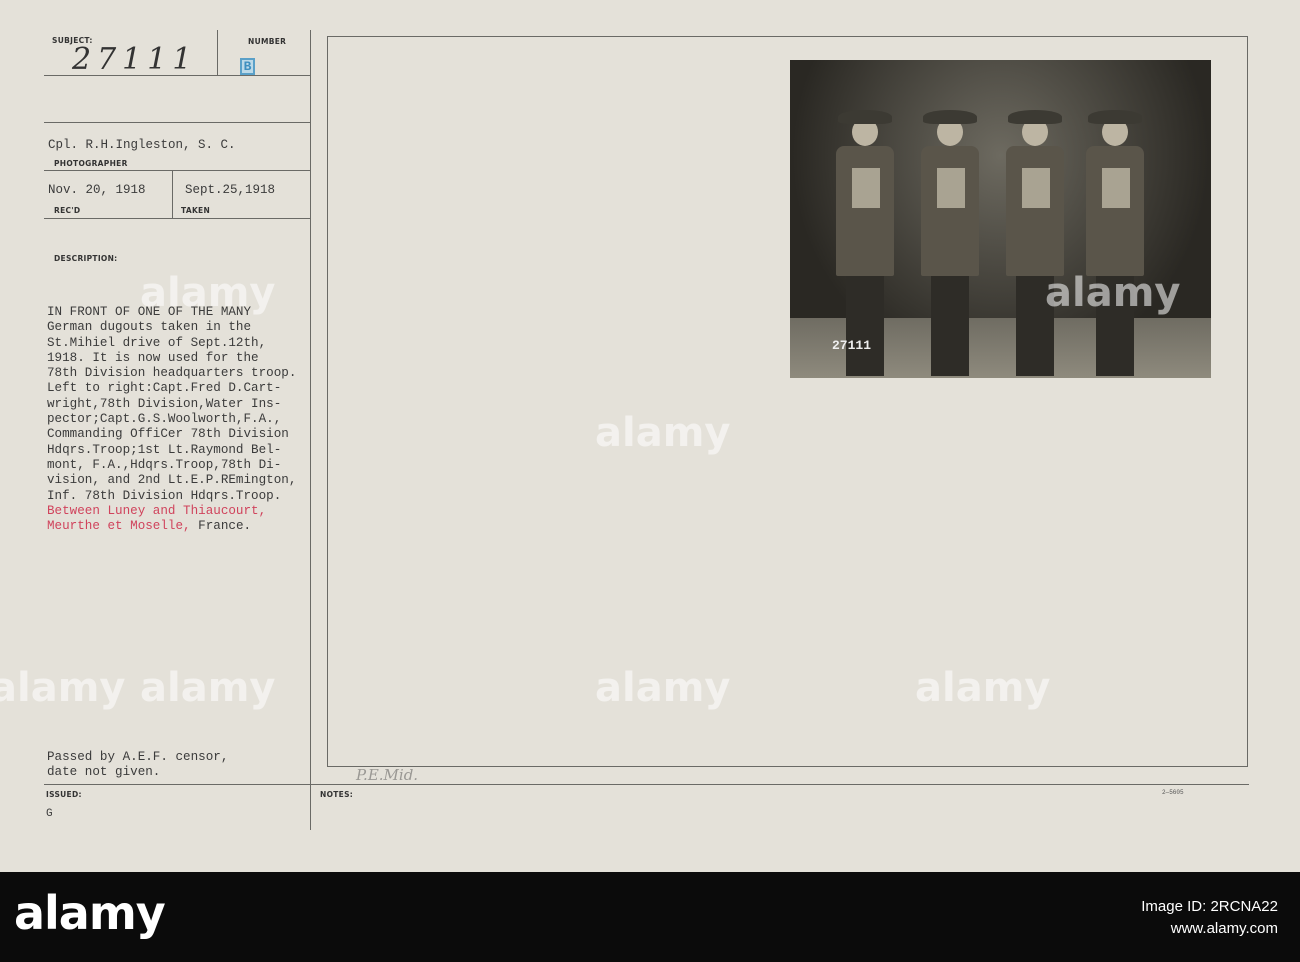 Image resolution: width=1300 pixels, height=962 pixels. I want to click on received-date: Nov. 20, 1918, so click(97, 190).